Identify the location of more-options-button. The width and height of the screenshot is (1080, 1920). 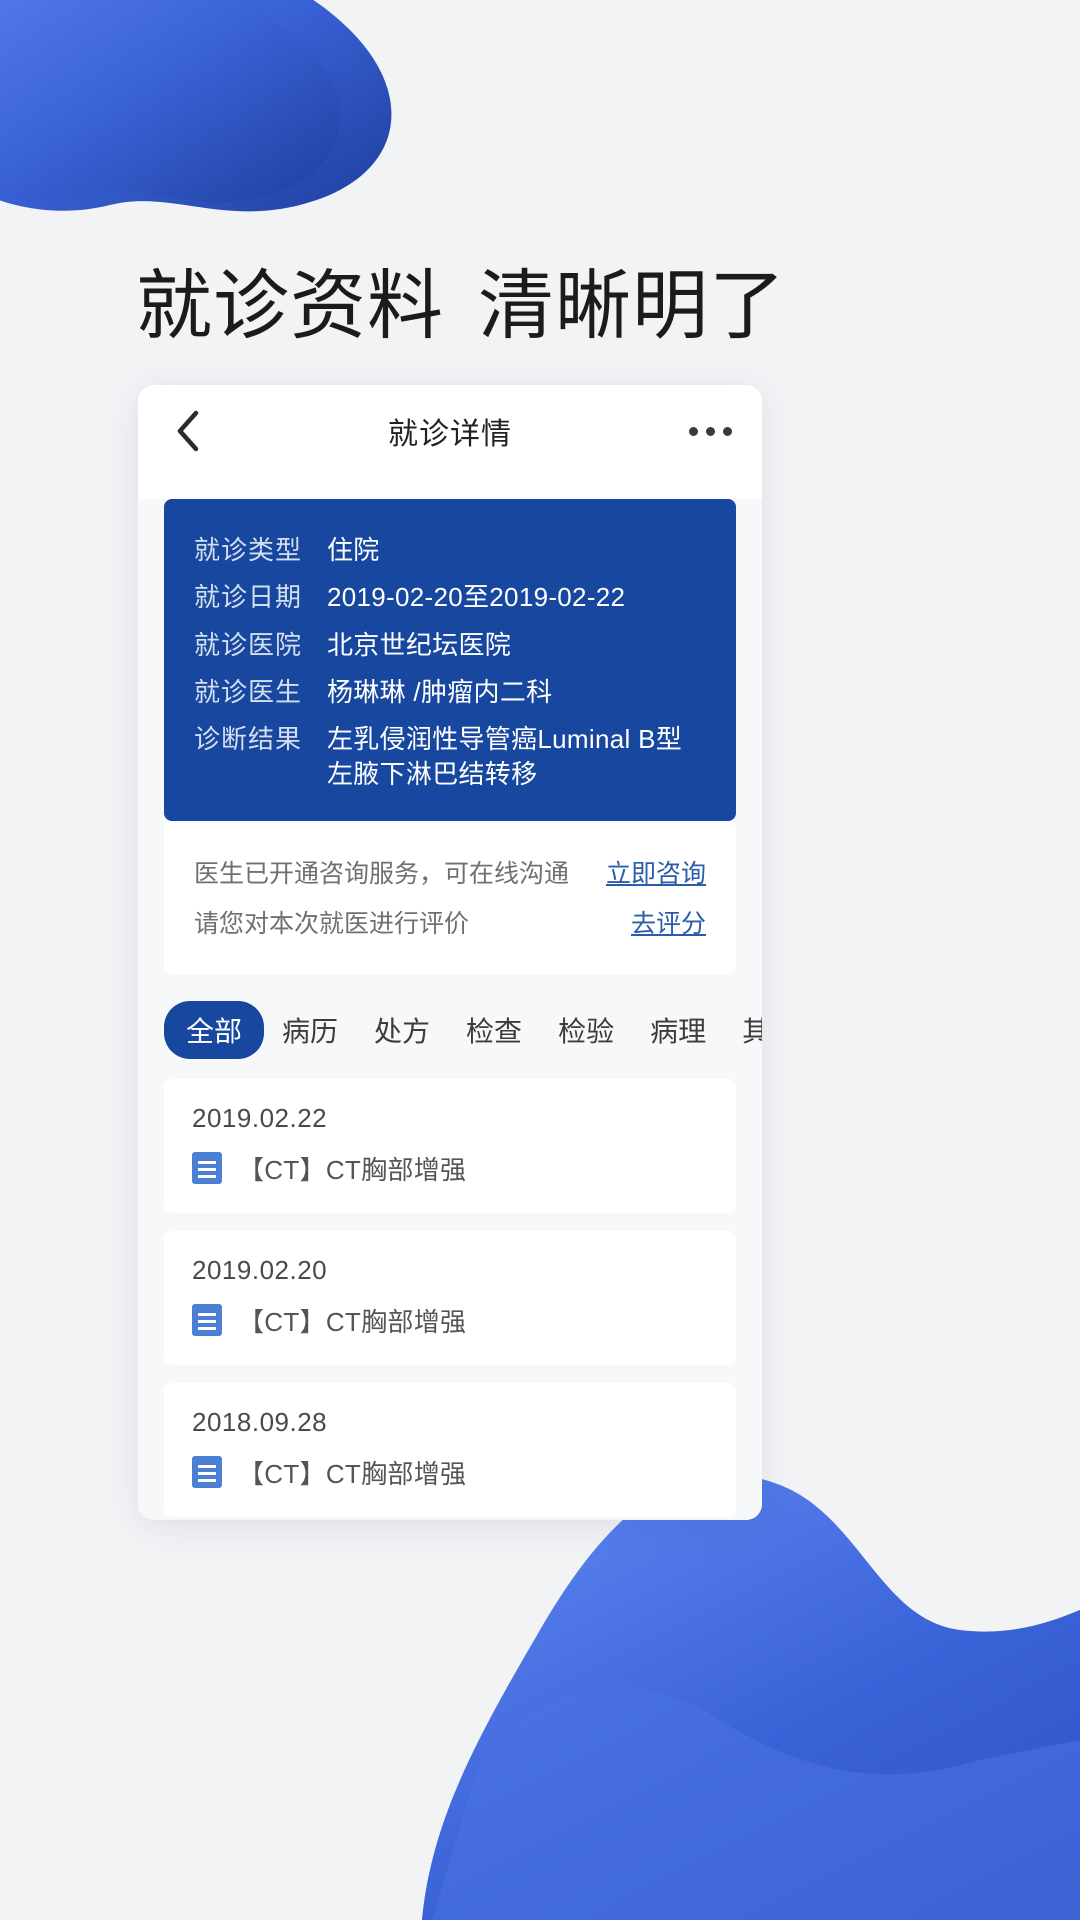
(710, 431).